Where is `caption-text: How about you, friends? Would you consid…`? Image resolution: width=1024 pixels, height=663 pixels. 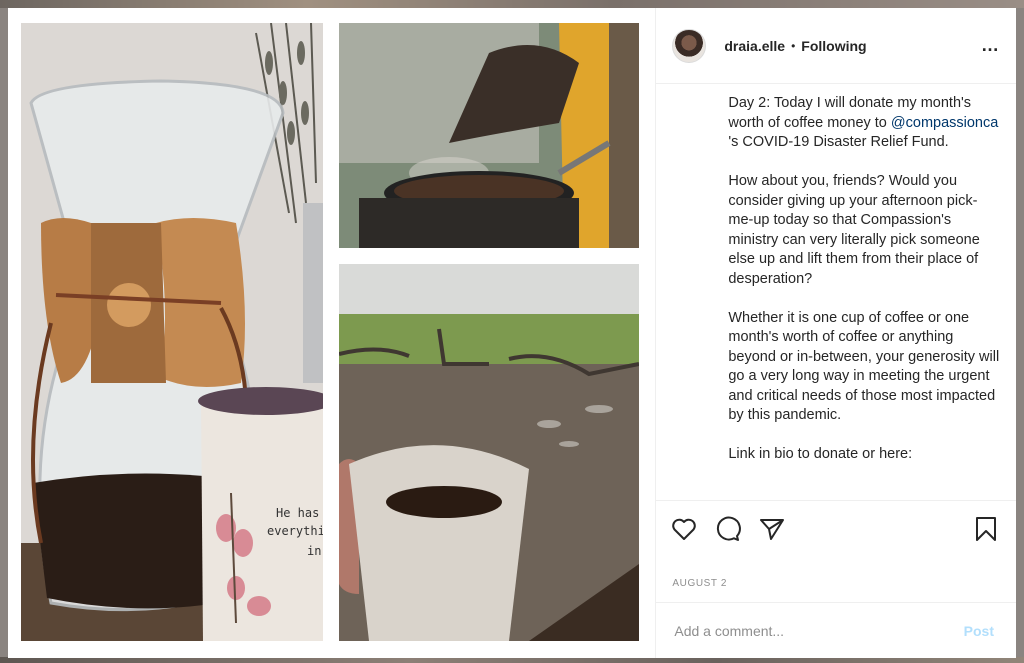 caption-text: How about you, friends? Would you consid… is located at coordinates (854, 230).